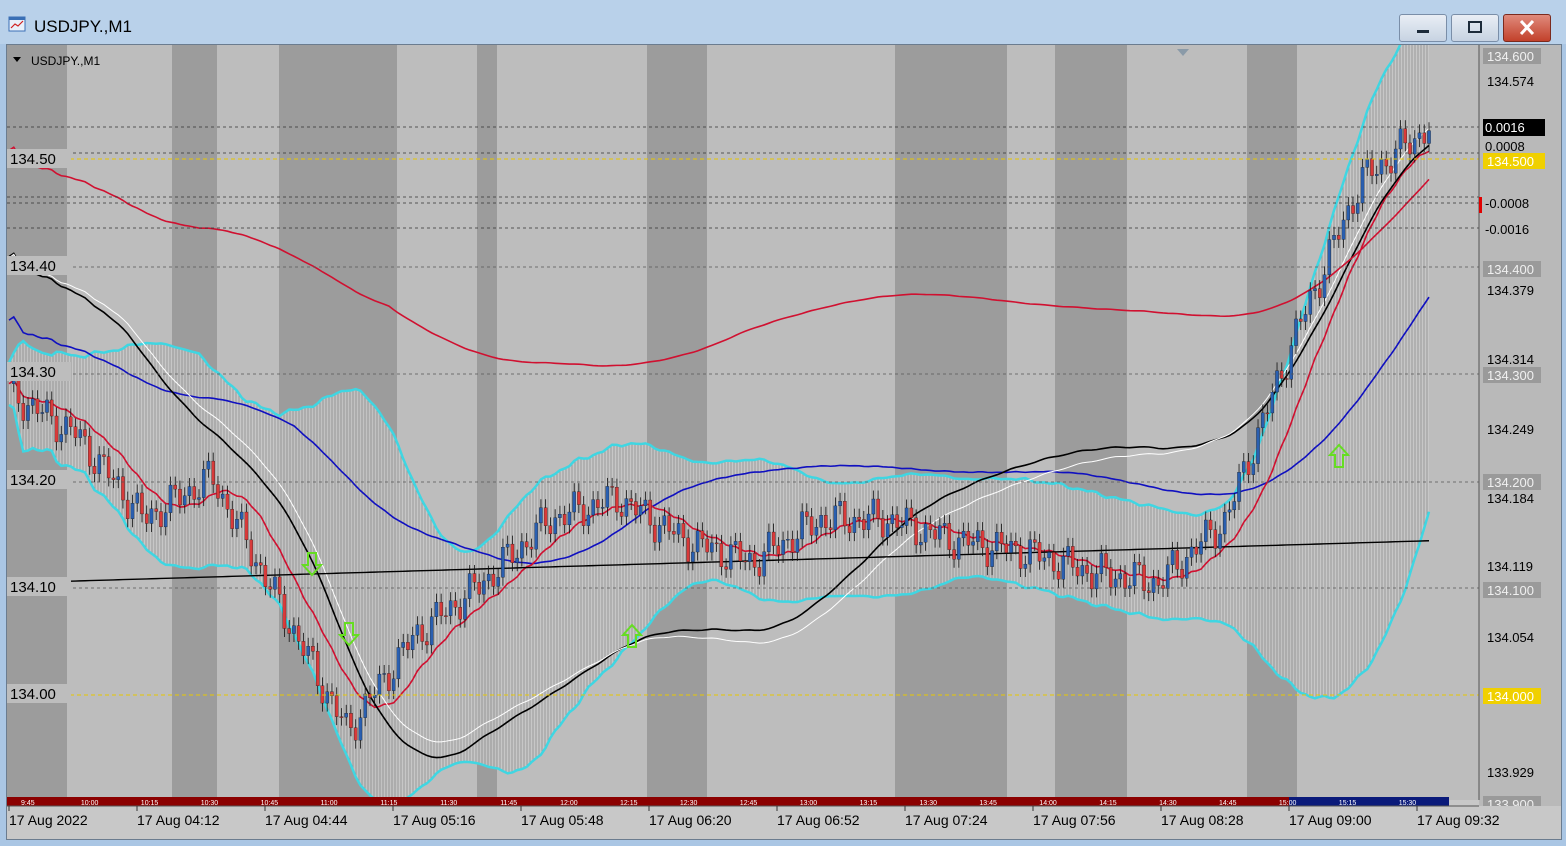 The width and height of the screenshot is (1566, 846). Describe the element at coordinates (1510, 482) in the screenshot. I see `price-label: 134.200` at that location.